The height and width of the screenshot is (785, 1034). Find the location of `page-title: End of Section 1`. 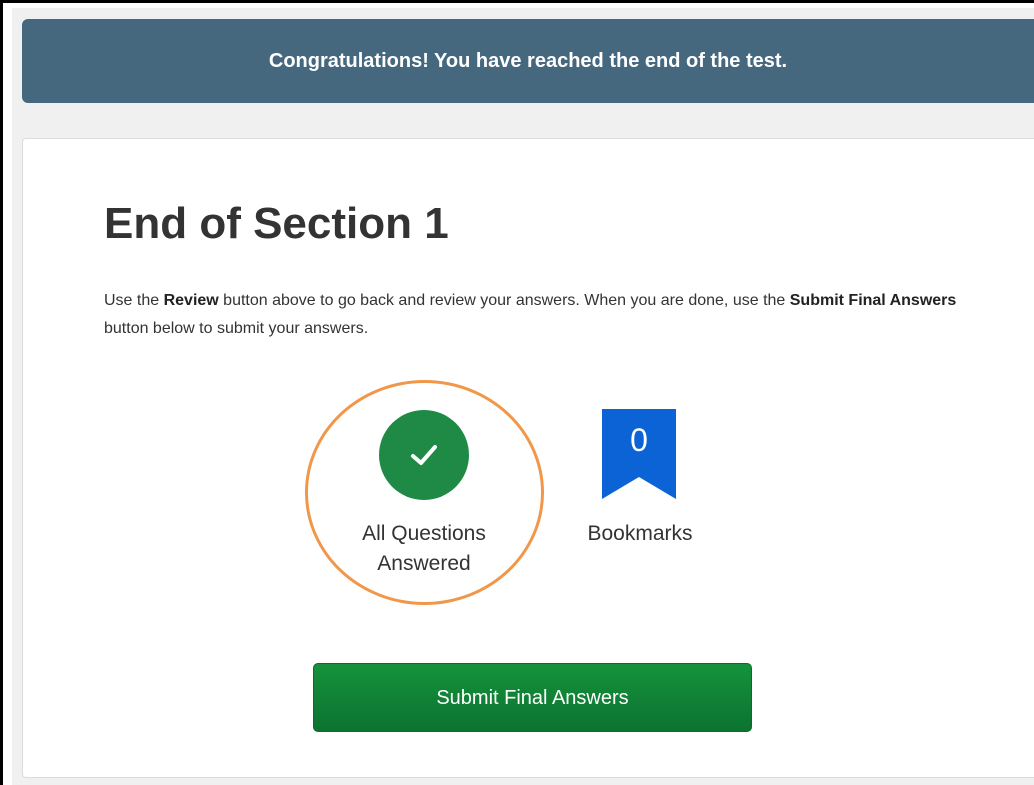

page-title: End of Section 1 is located at coordinates (276, 223).